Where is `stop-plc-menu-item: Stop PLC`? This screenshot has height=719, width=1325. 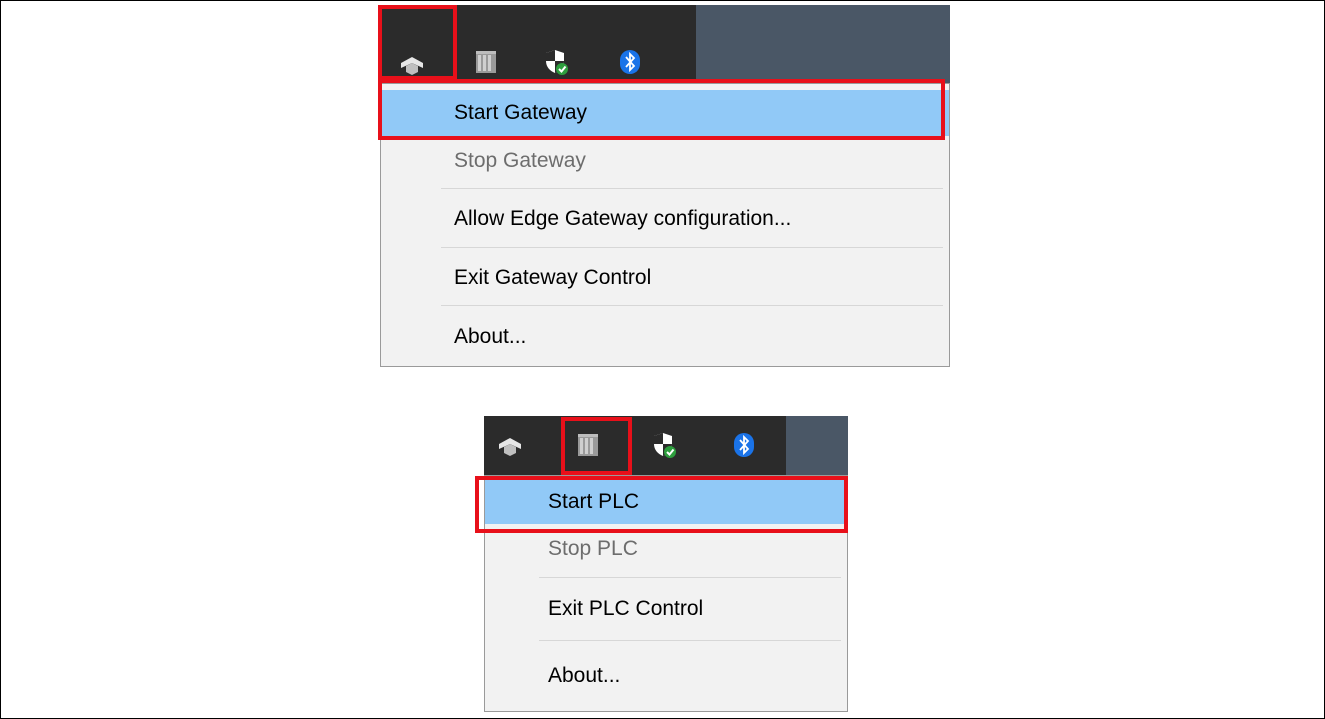
stop-plc-menu-item: Stop PLC is located at coordinates (666, 549).